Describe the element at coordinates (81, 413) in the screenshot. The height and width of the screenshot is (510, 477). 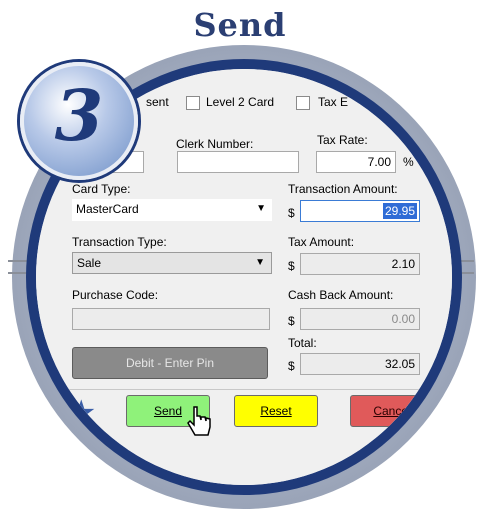
I see `star-icon: ★` at that location.